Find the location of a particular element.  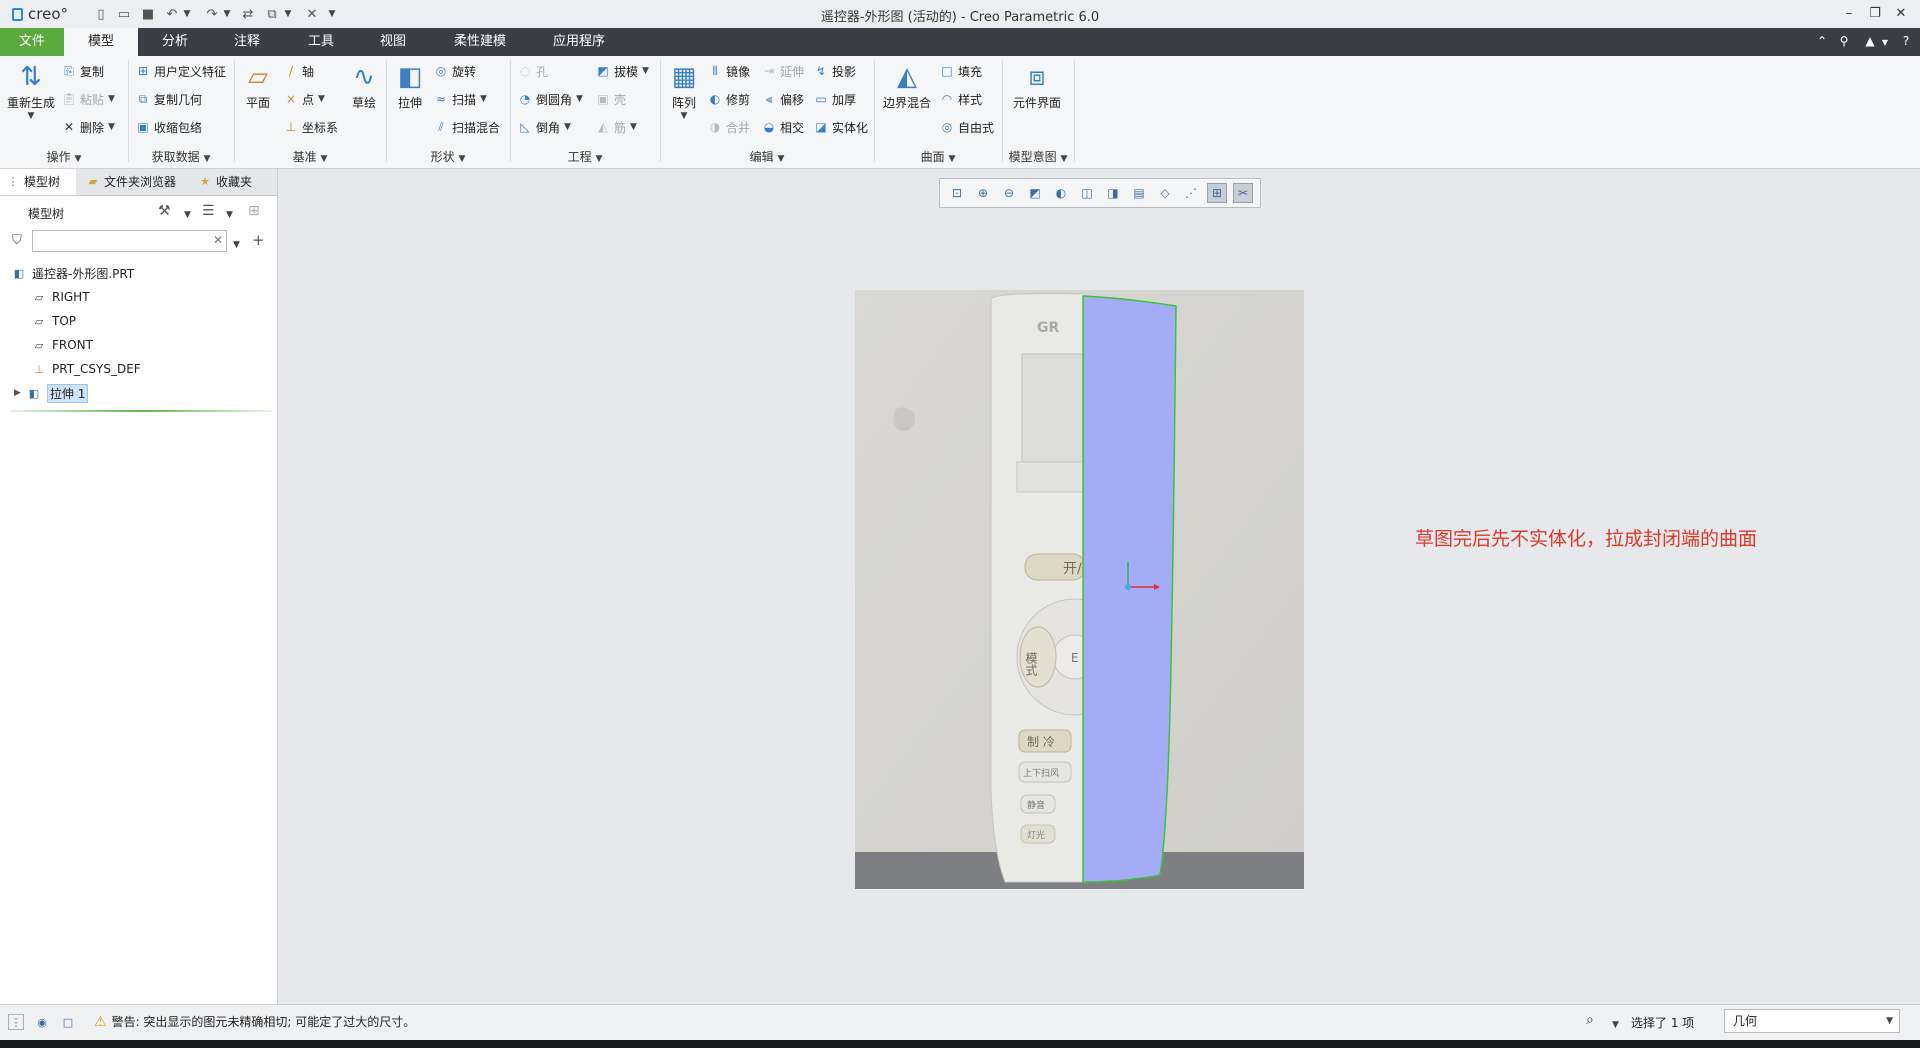

tab-view: 视图 is located at coordinates (393, 42).